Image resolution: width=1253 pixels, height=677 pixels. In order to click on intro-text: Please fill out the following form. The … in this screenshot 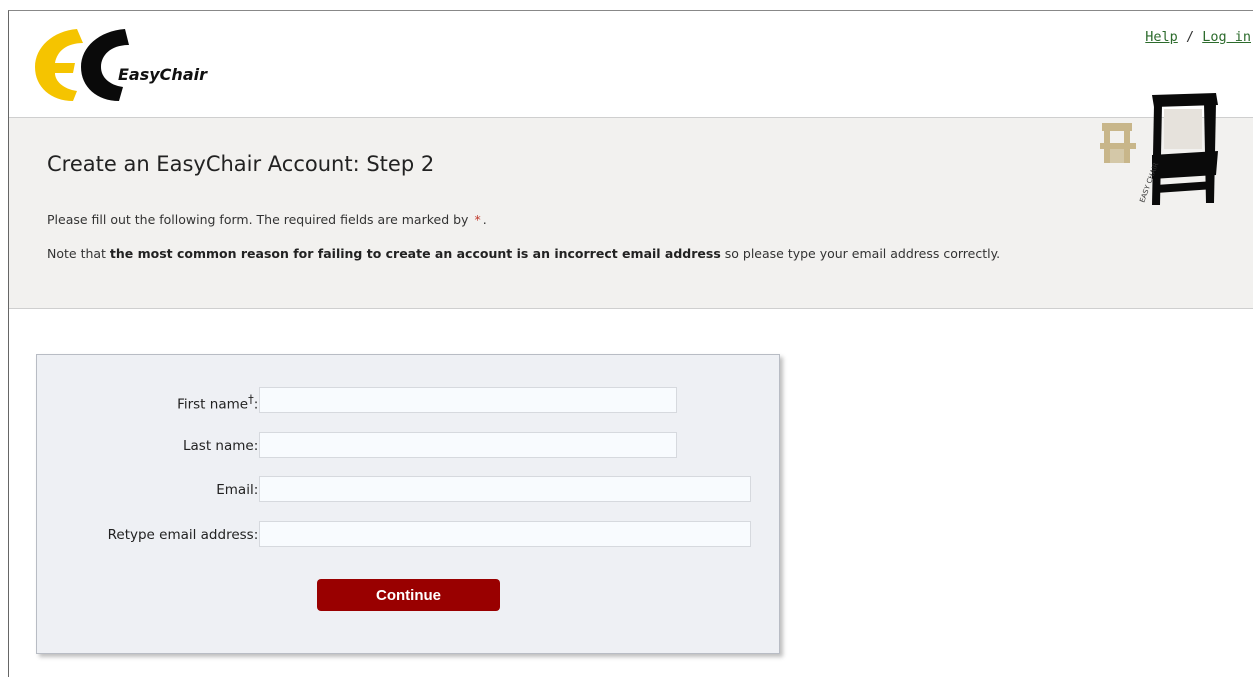, I will do `click(267, 219)`.